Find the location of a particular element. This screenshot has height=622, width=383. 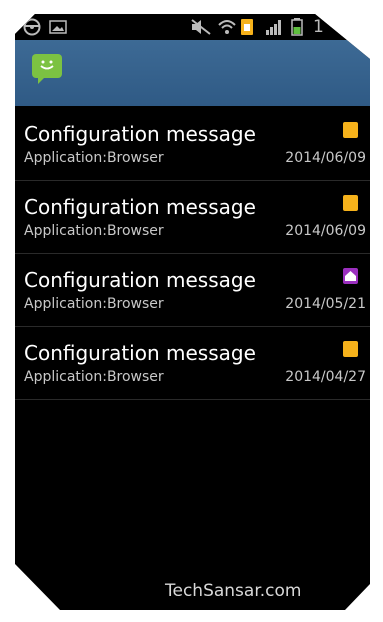

status-bar: 1 is located at coordinates (192, 27).